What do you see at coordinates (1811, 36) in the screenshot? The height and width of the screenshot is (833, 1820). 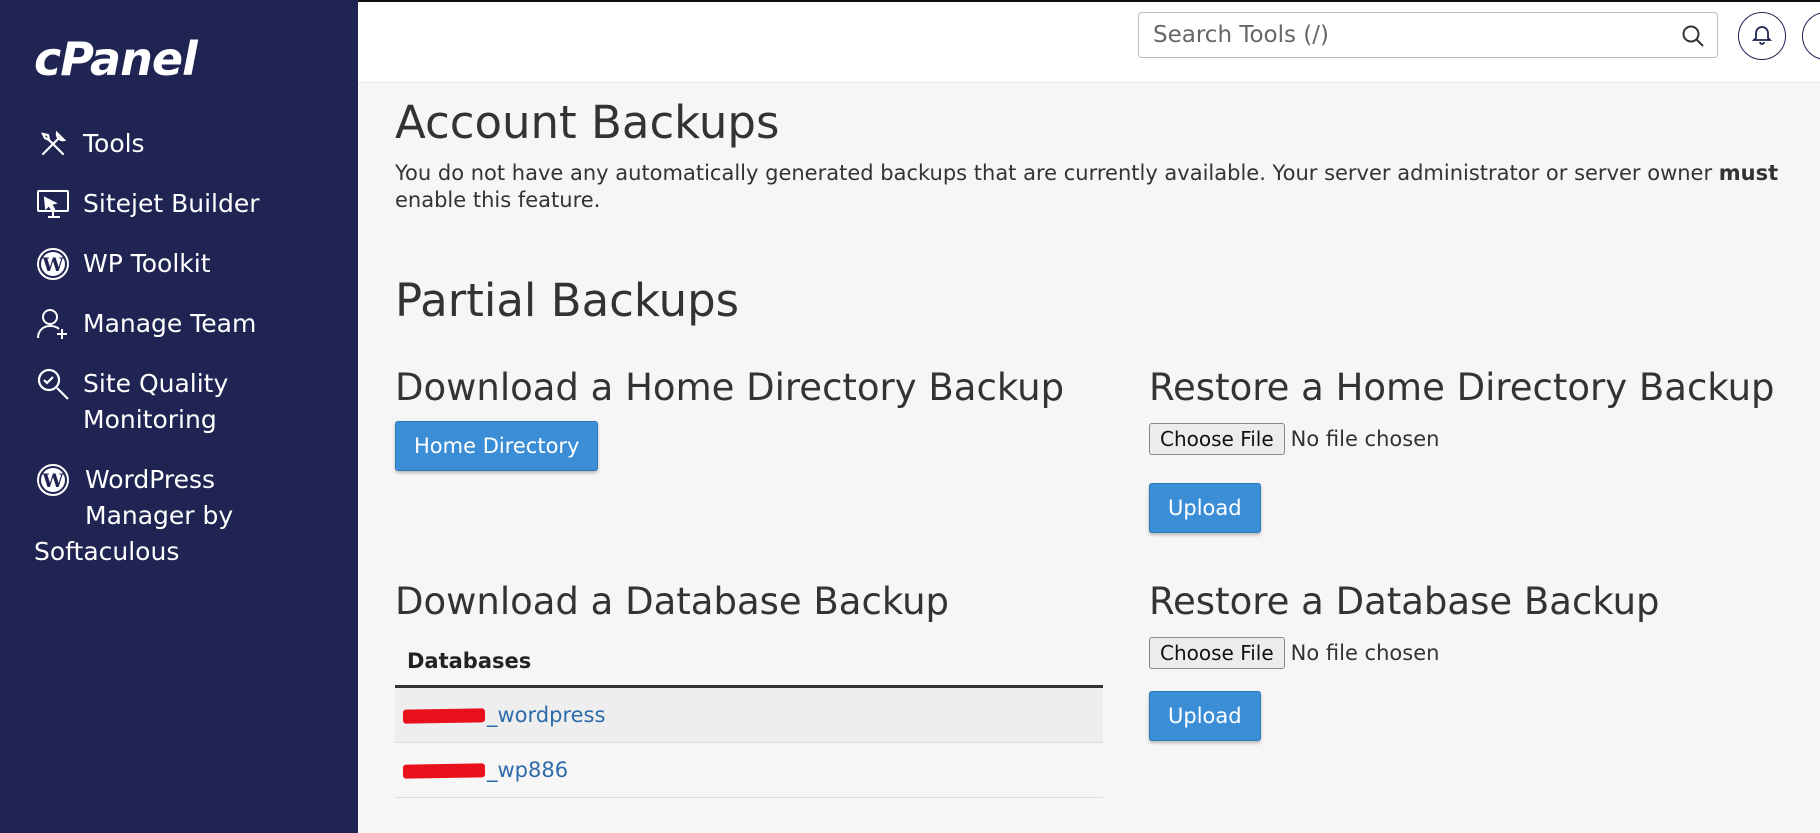 I see `user-menu-button` at bounding box center [1811, 36].